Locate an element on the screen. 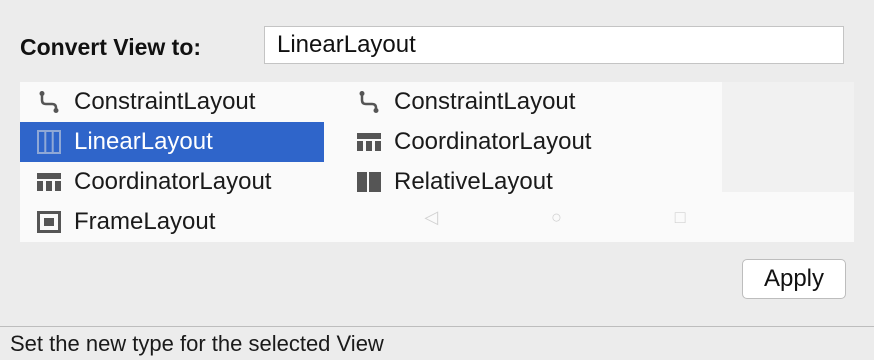  list-item-label: RelativeLayout is located at coordinates (473, 181).